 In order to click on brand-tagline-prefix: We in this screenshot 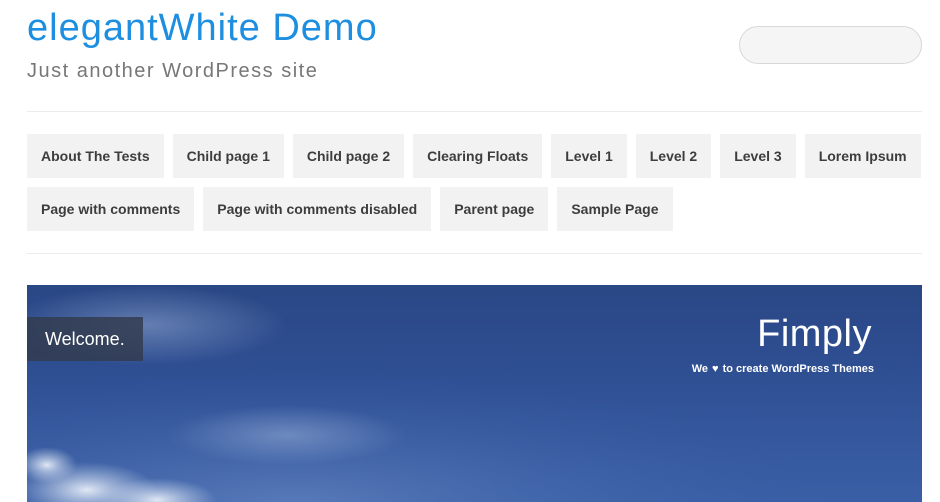, I will do `click(700, 369)`.